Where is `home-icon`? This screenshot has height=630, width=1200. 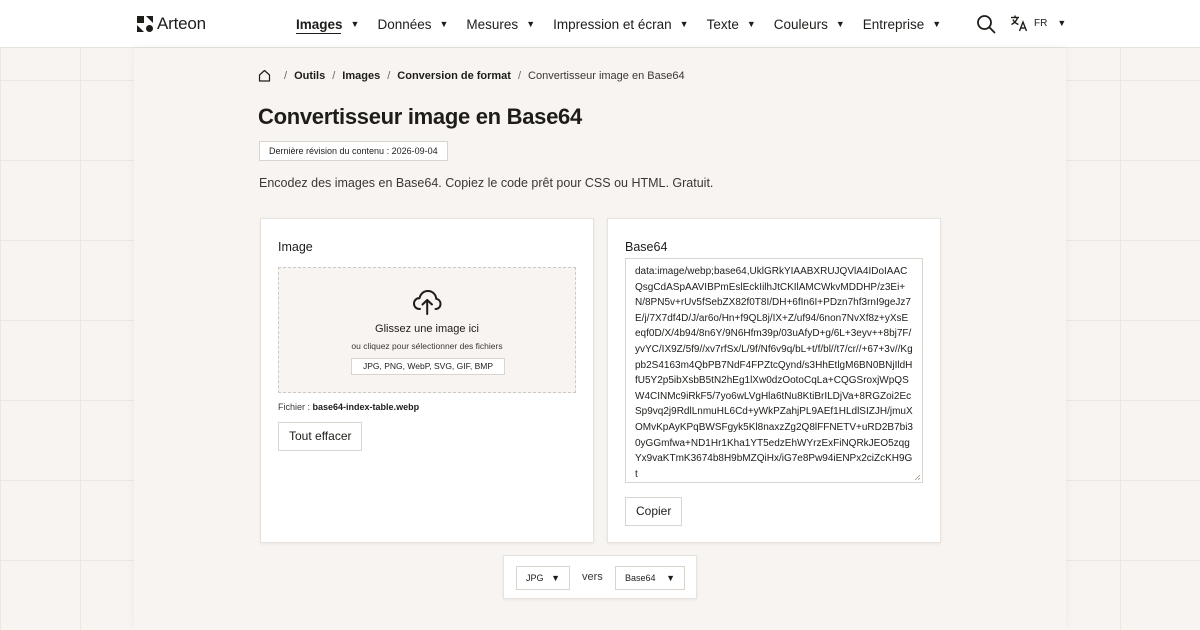 home-icon is located at coordinates (264, 75).